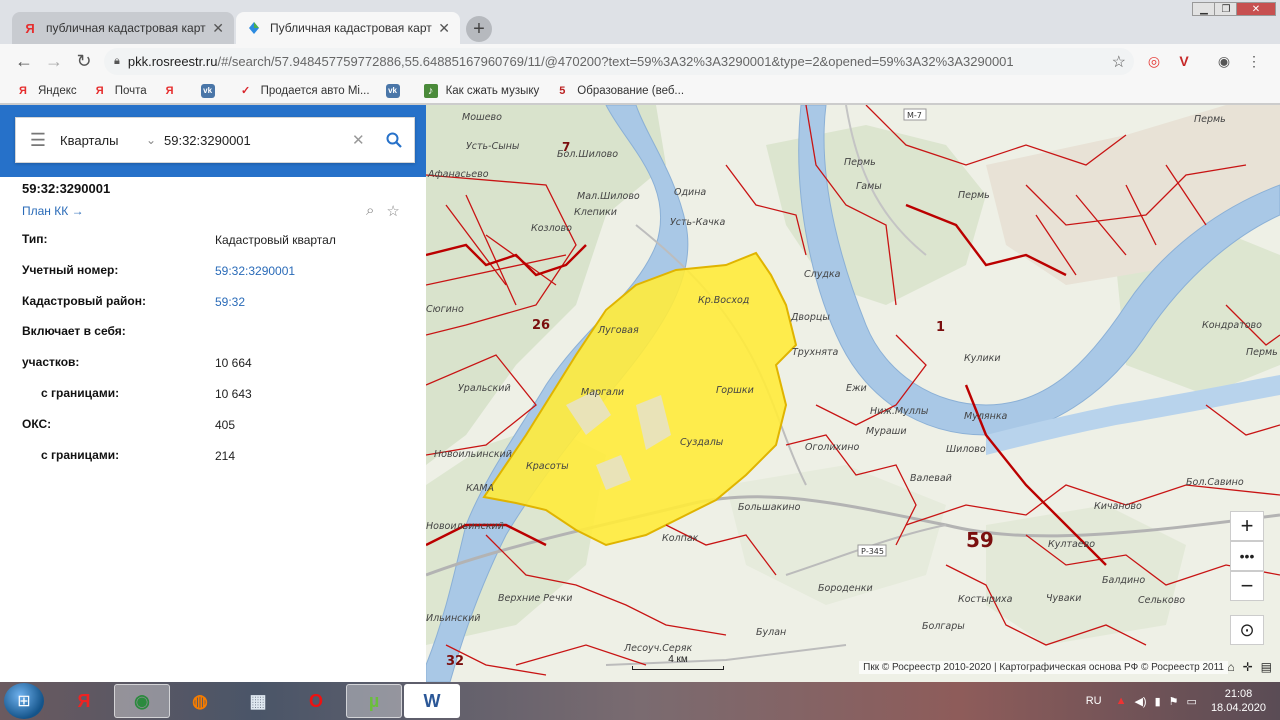 Image resolution: width=1280 pixels, height=720 pixels. What do you see at coordinates (84, 61) in the screenshot?
I see `reload-button: ↻` at bounding box center [84, 61].